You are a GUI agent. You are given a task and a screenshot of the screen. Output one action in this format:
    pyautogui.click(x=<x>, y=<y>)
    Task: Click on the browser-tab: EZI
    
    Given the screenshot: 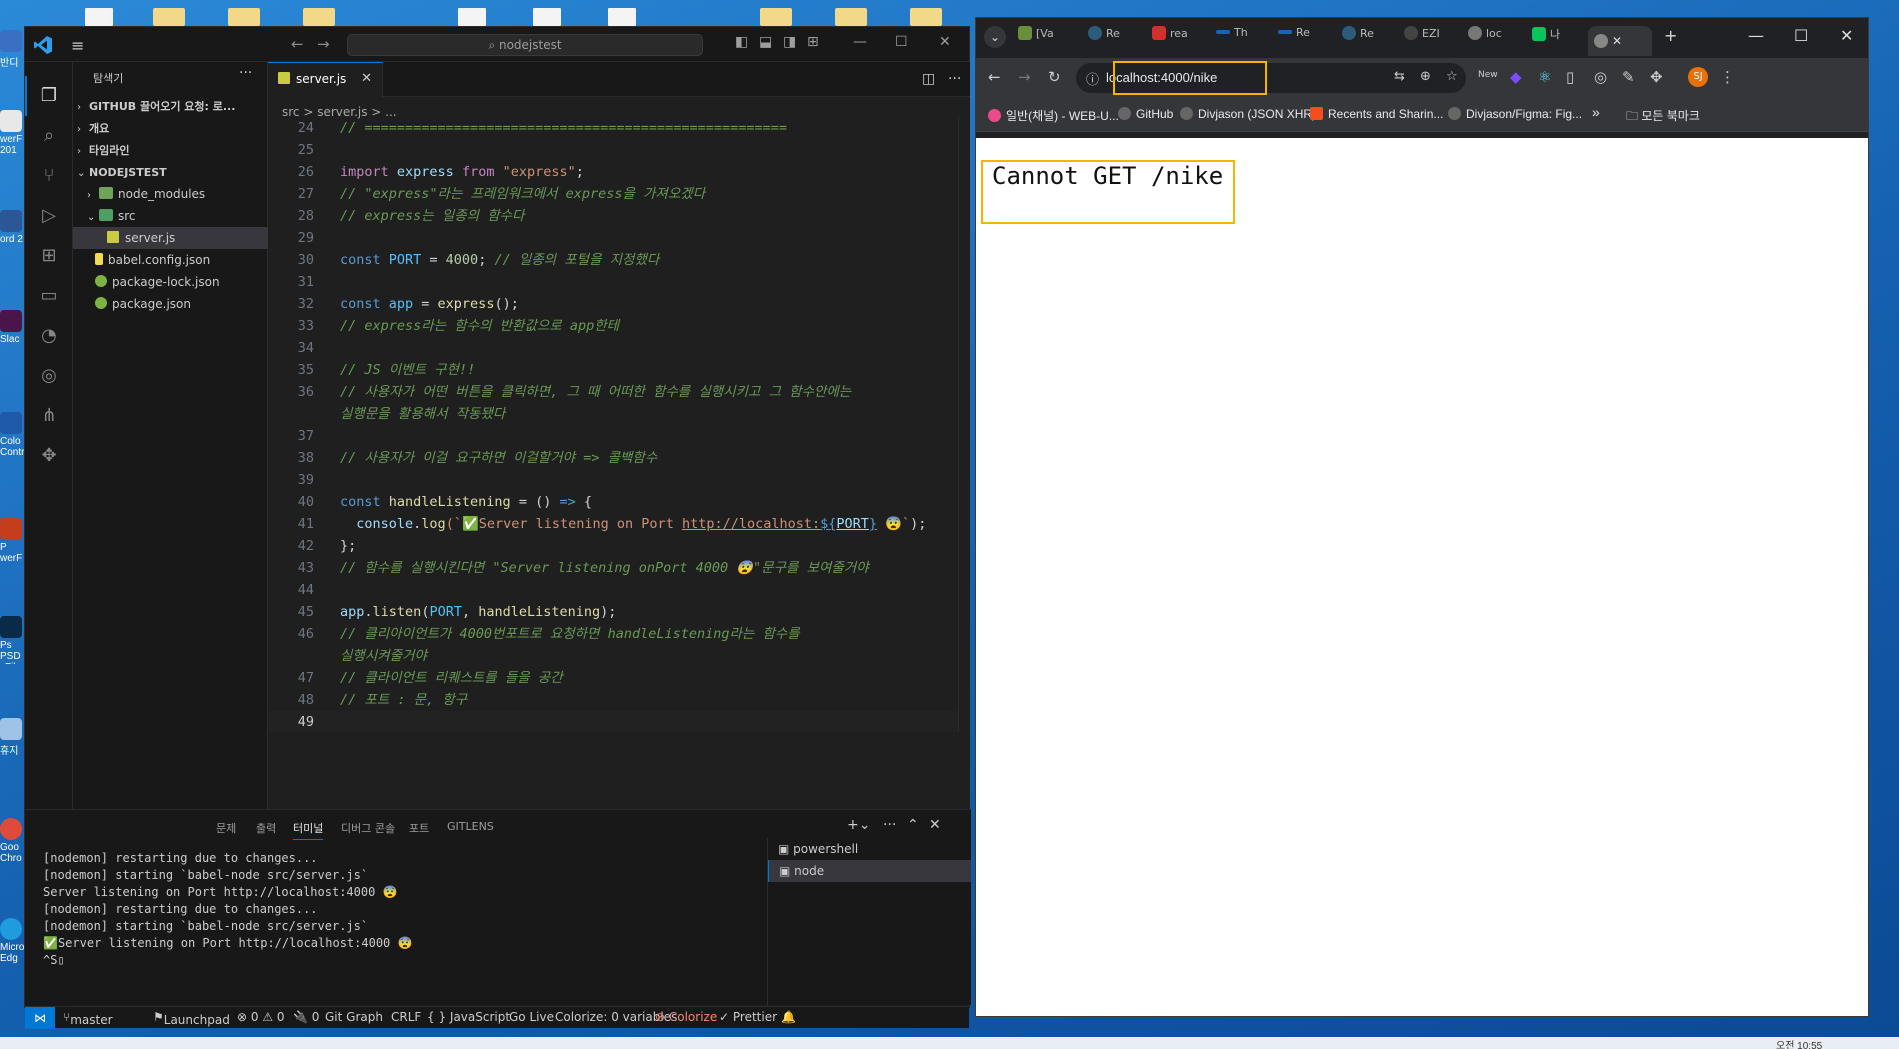 What is the action you would take?
    pyautogui.click(x=1422, y=41)
    